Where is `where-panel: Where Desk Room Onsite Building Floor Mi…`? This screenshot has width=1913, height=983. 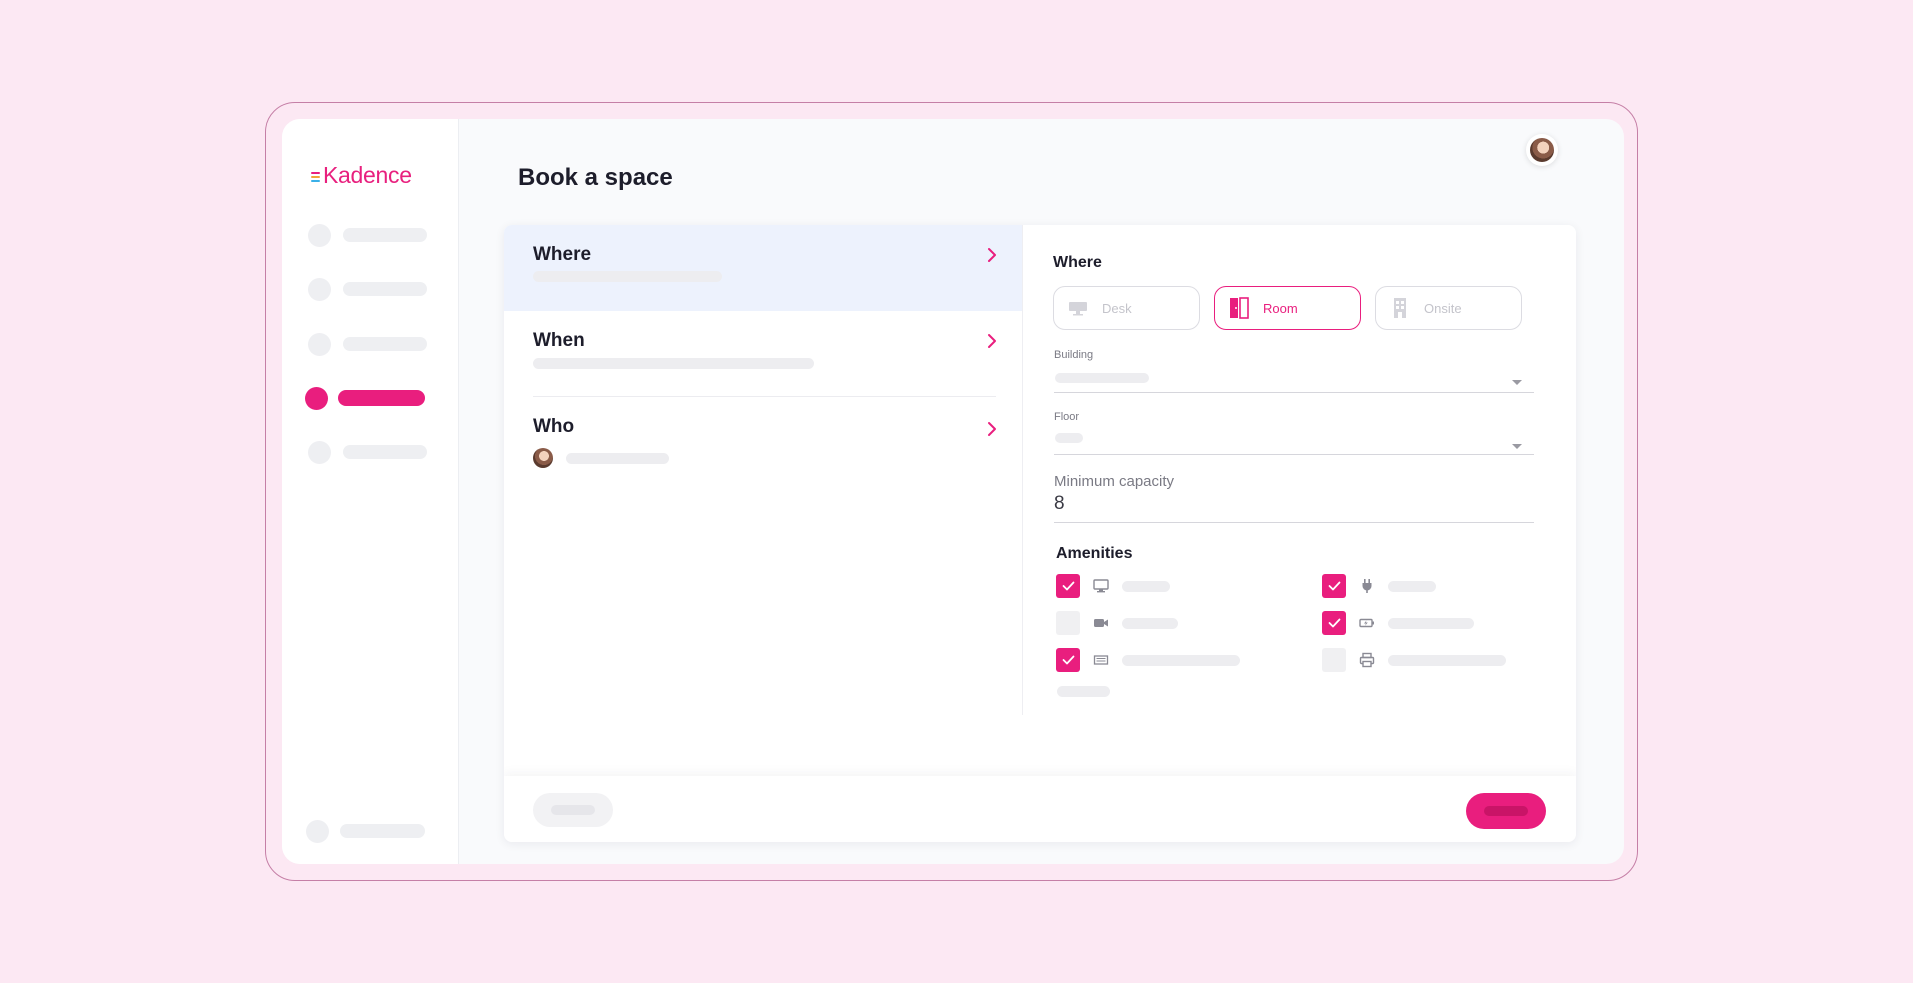 where-panel: Where Desk Room Onsite Building Floor Mi… is located at coordinates (1299, 475).